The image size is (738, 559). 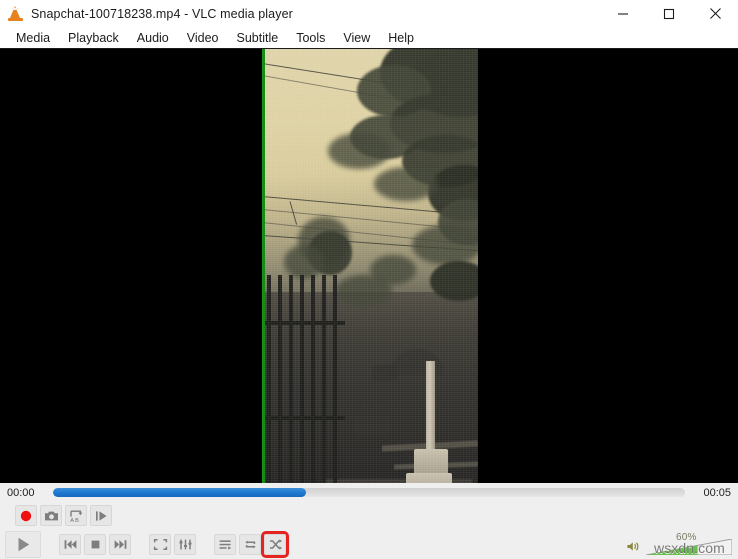 I want to click on snapshot-button, so click(x=51, y=515).